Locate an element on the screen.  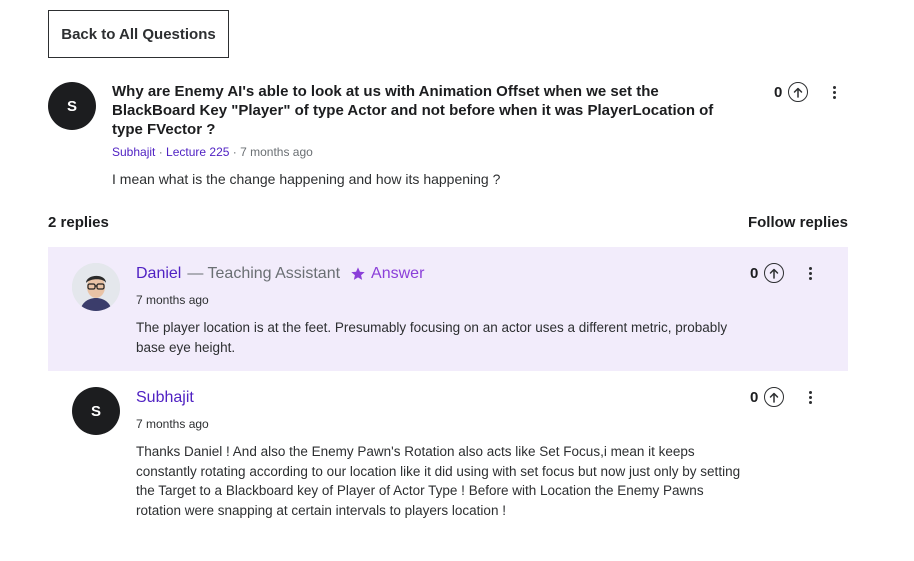
avatar is located at coordinates (96, 287).